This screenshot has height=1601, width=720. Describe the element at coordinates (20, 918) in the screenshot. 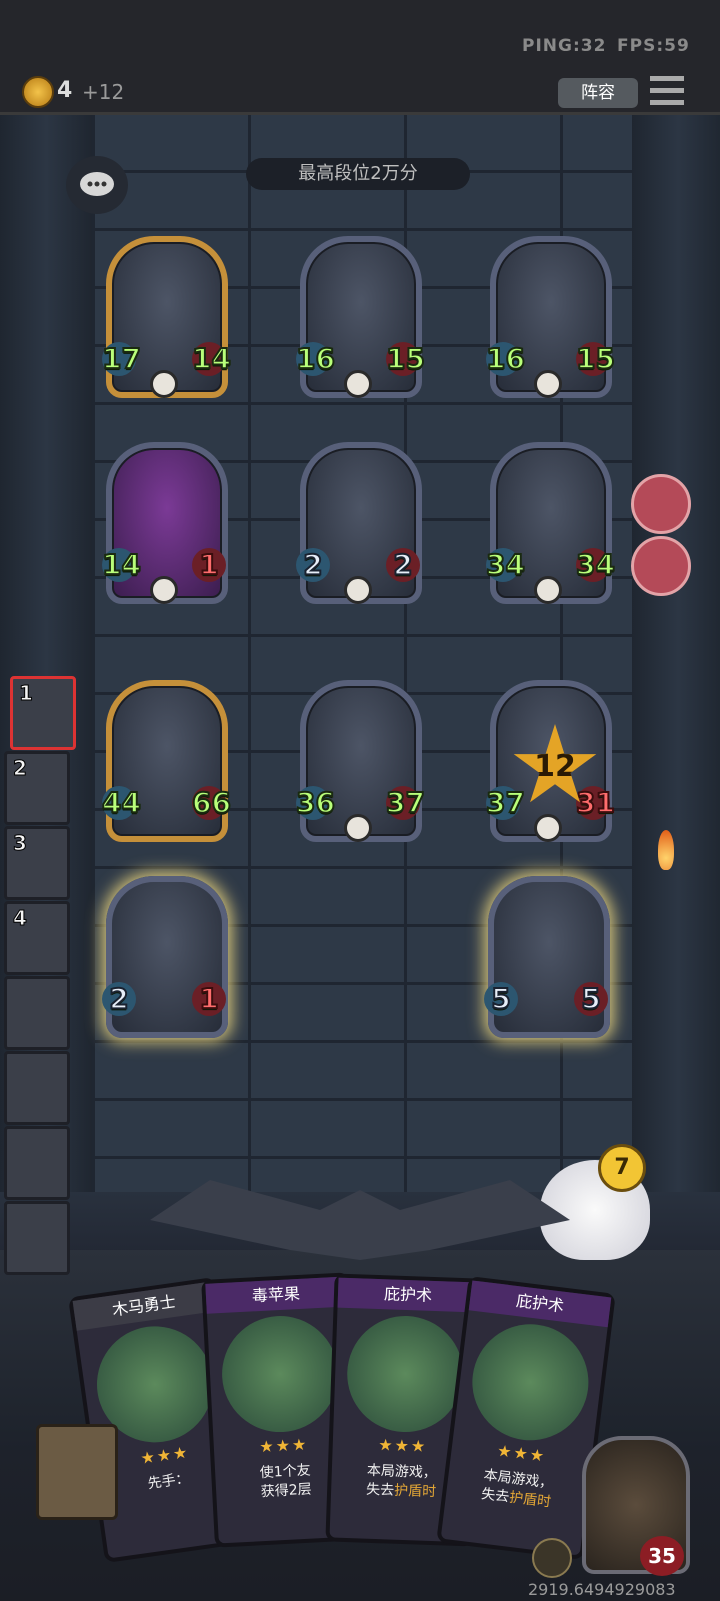

I see `opponent-rank: 4` at that location.